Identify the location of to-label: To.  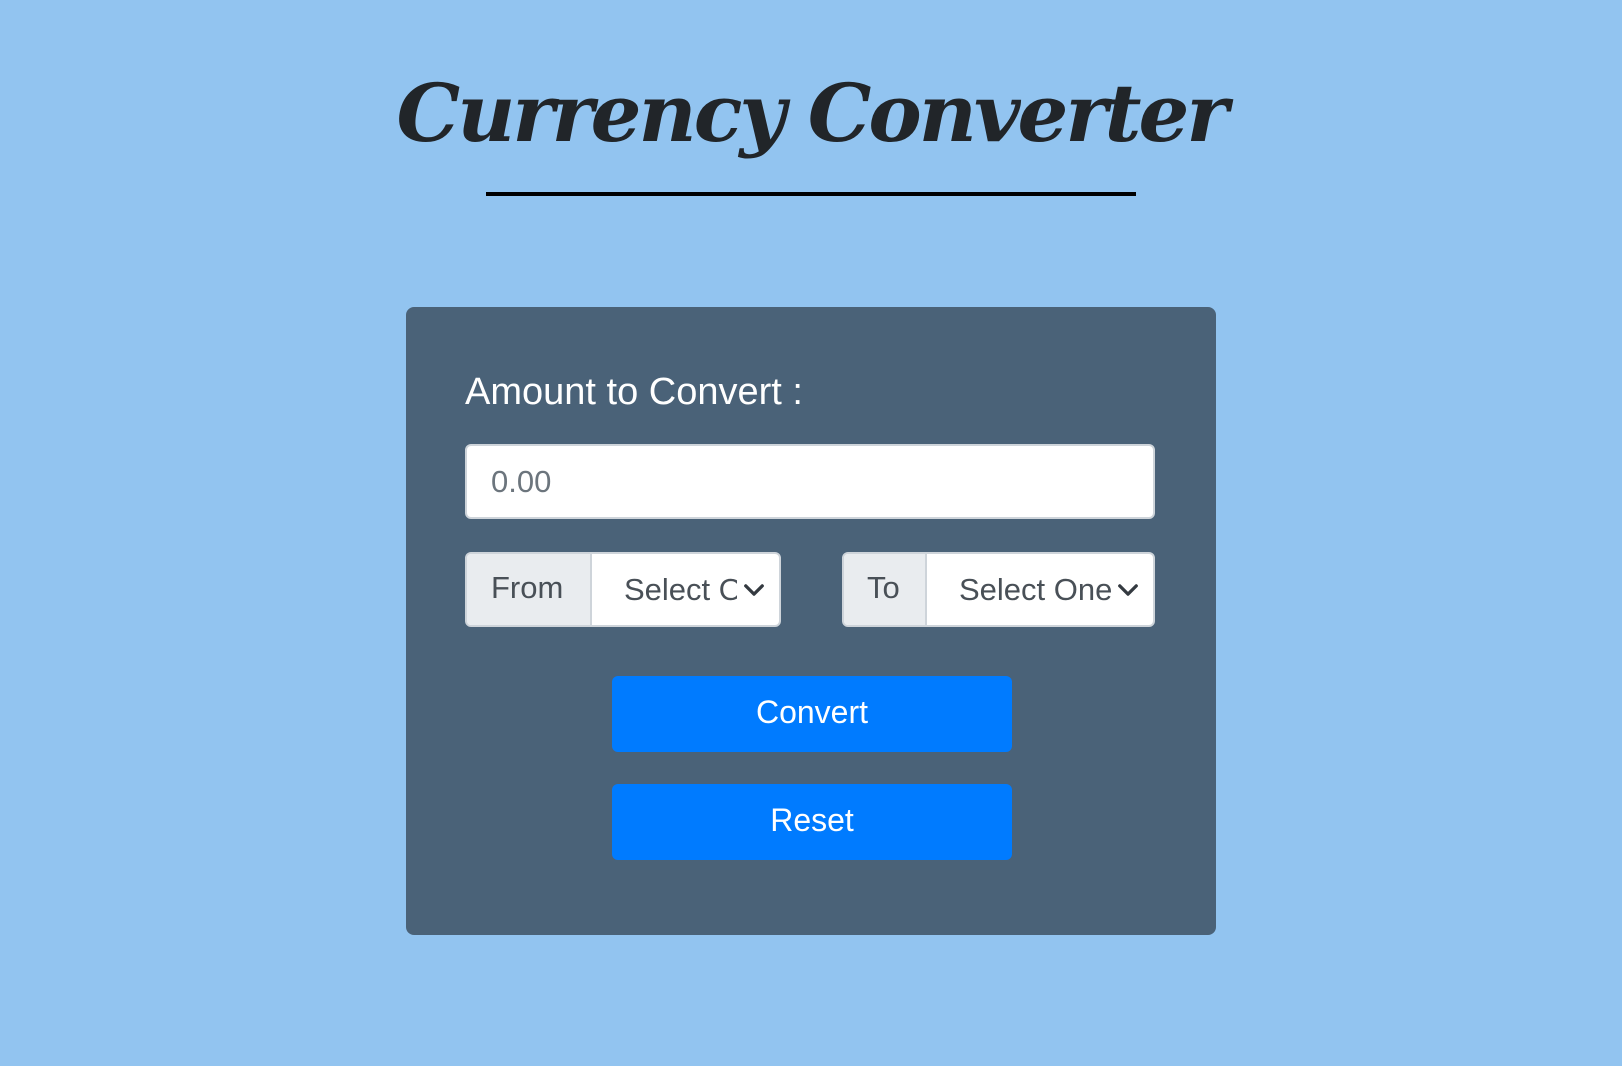
(885, 589).